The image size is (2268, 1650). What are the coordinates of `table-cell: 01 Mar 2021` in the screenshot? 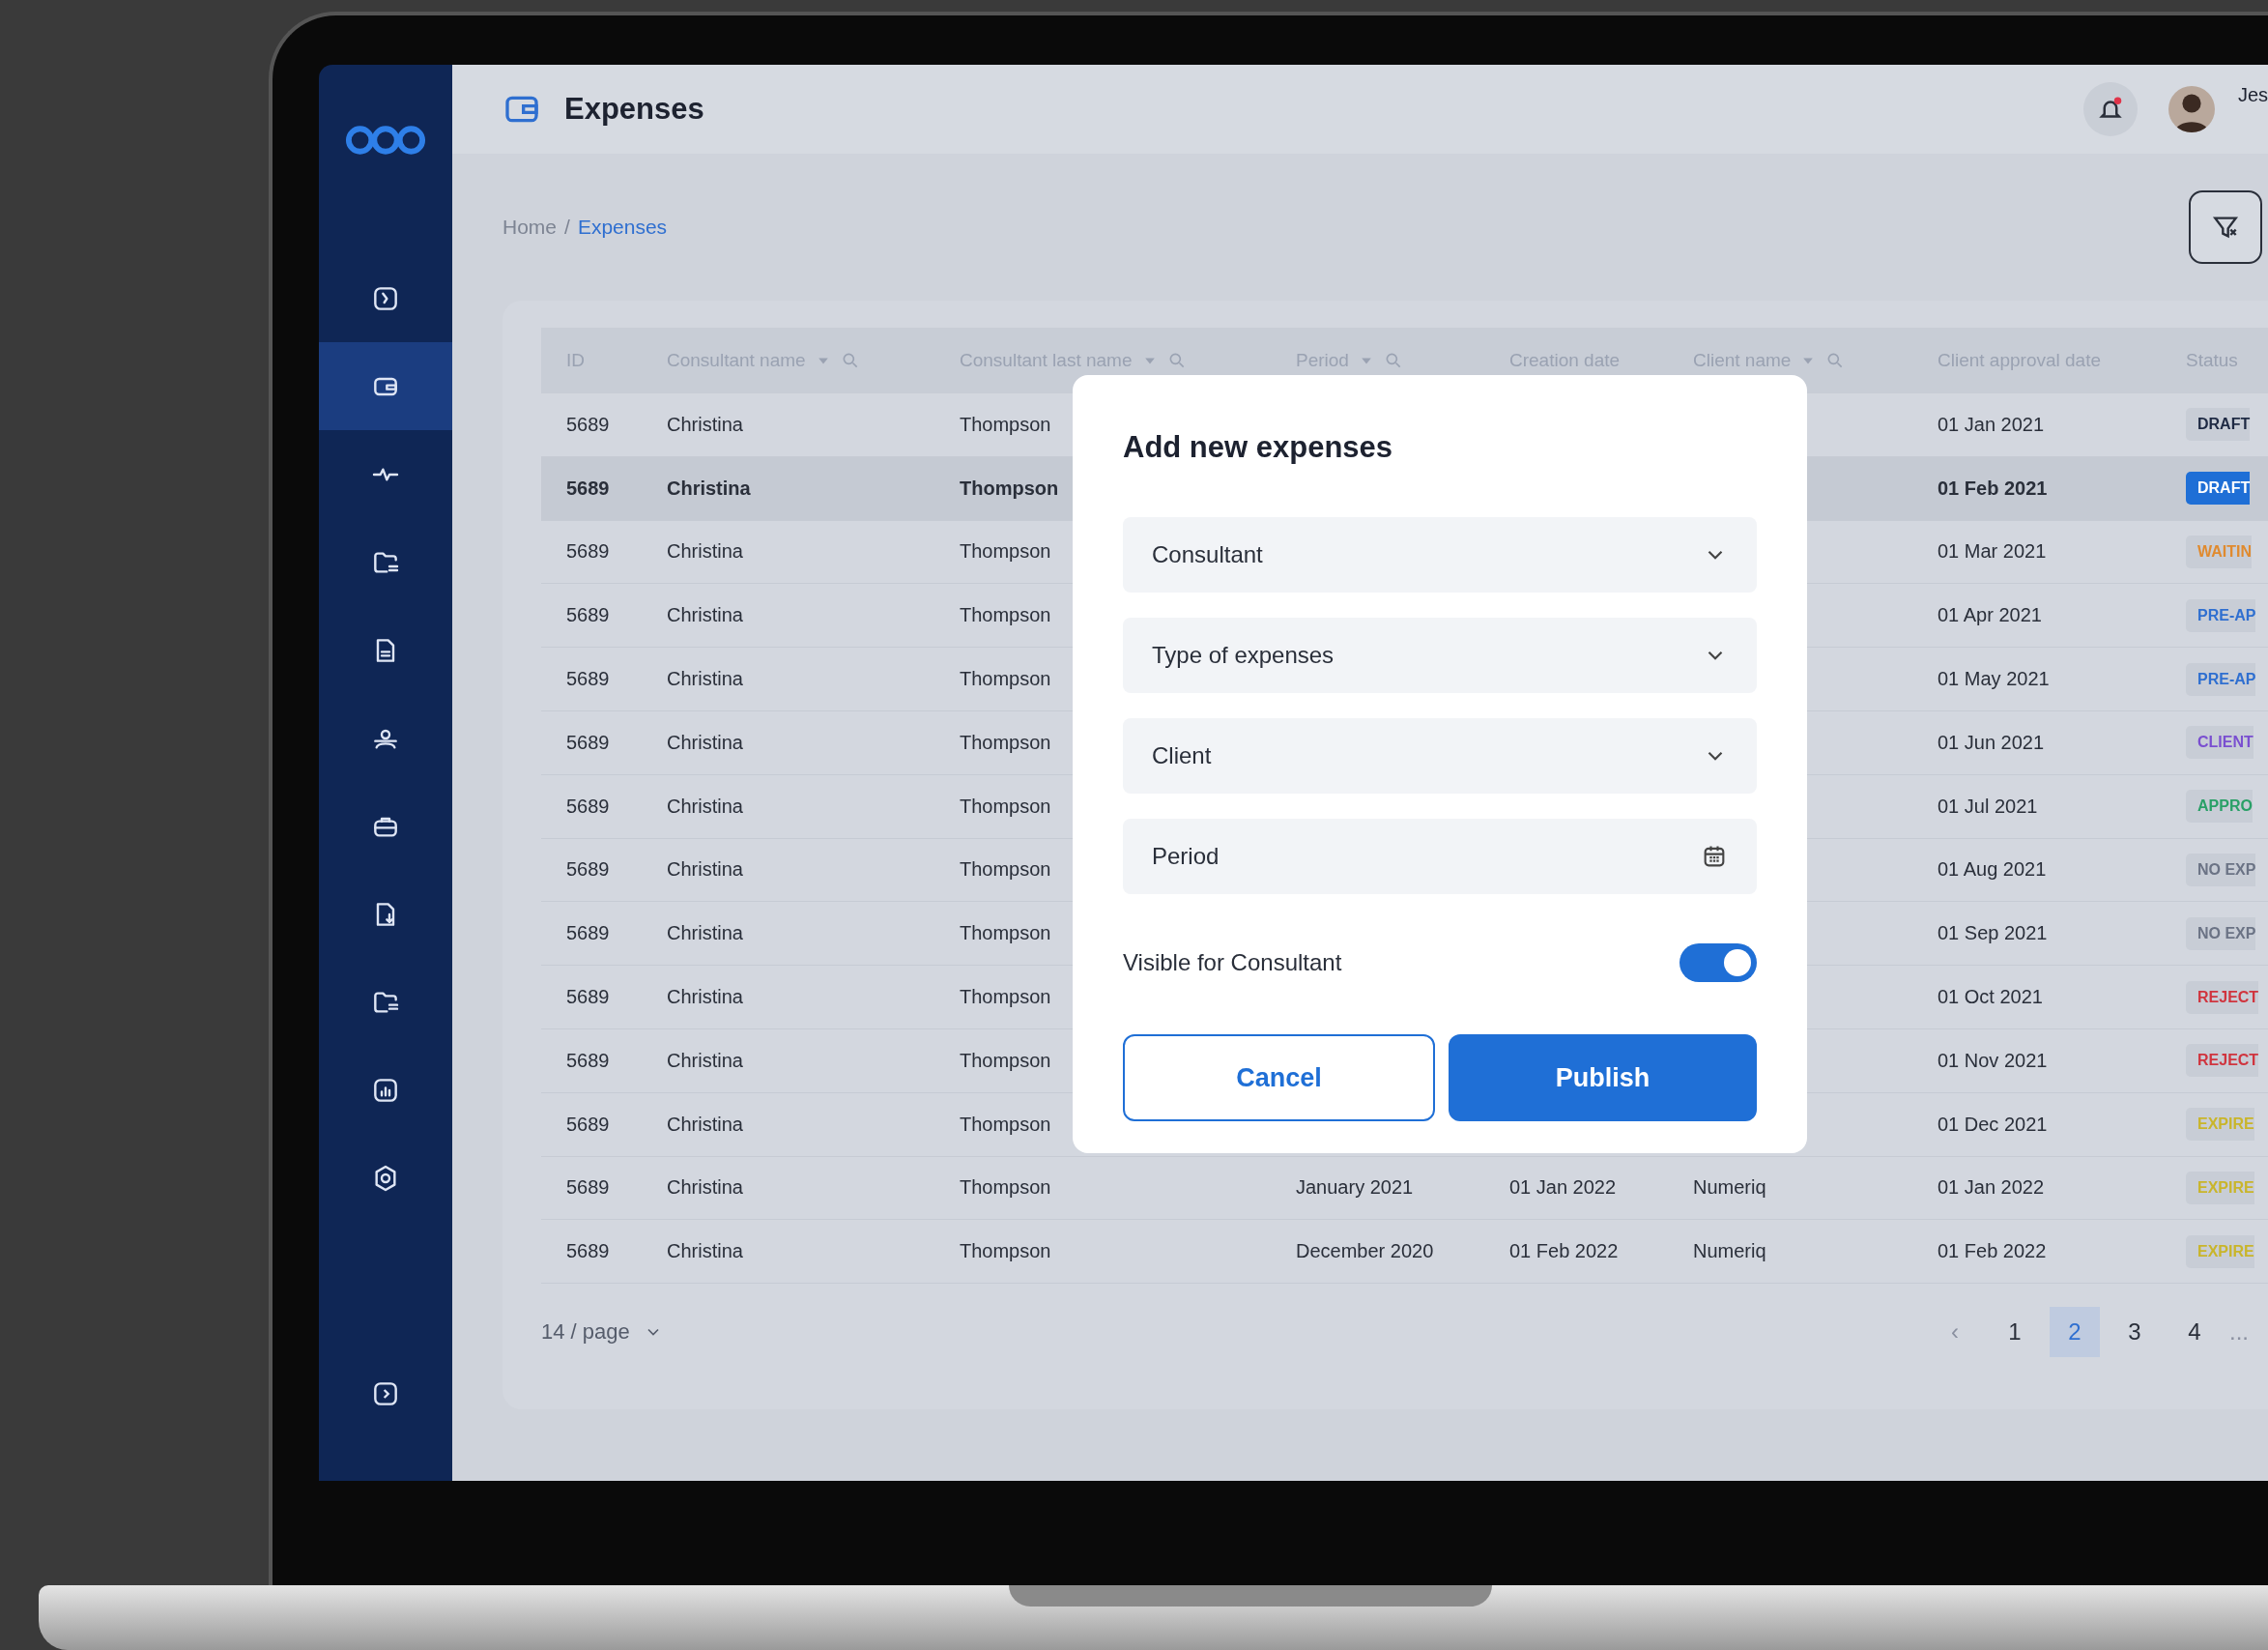 It's located at (1992, 552).